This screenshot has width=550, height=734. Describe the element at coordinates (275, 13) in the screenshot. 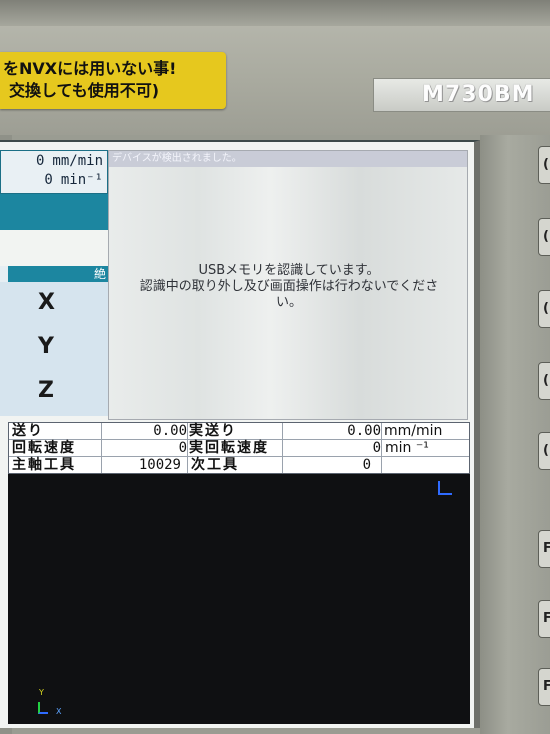

I see `bezel-strip` at that location.